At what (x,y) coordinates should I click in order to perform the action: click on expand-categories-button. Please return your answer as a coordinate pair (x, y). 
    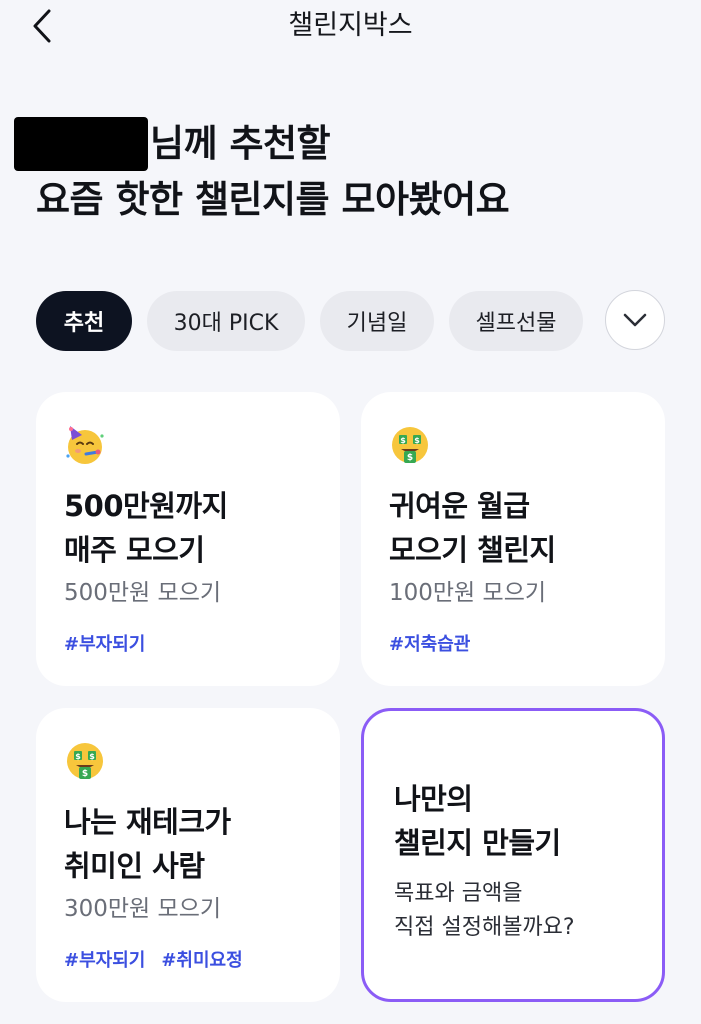
    Looking at the image, I should click on (635, 320).